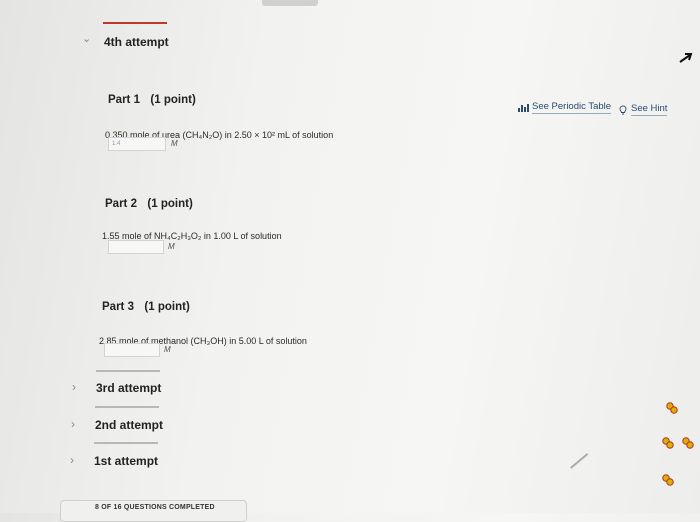  What do you see at coordinates (668, 443) in the screenshot?
I see `attempt-2-status-icon` at bounding box center [668, 443].